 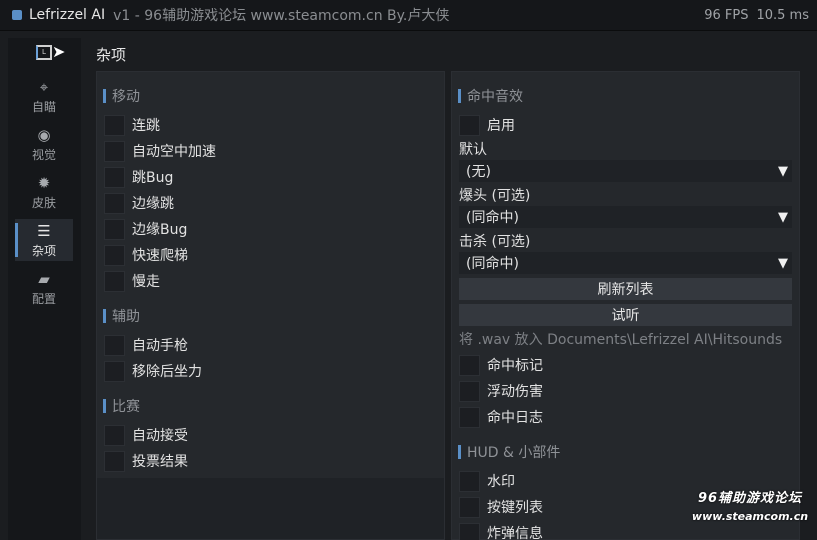 What do you see at coordinates (782, 15) in the screenshot?
I see `frame-time-readout: 10.5 ms` at bounding box center [782, 15].